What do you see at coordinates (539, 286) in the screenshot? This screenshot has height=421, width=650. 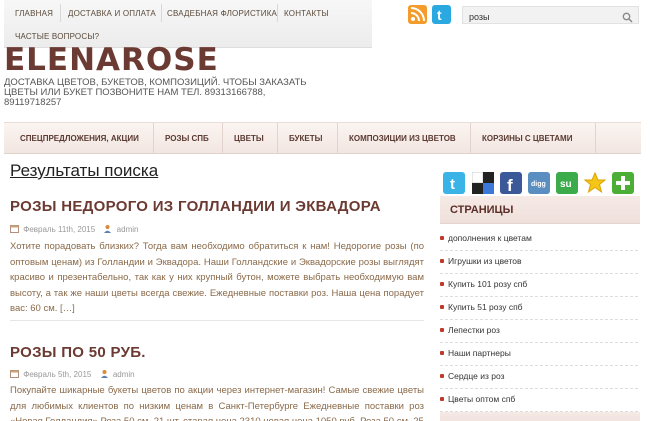 I see `sidebar-page-link: Купить 101 розу спб` at bounding box center [539, 286].